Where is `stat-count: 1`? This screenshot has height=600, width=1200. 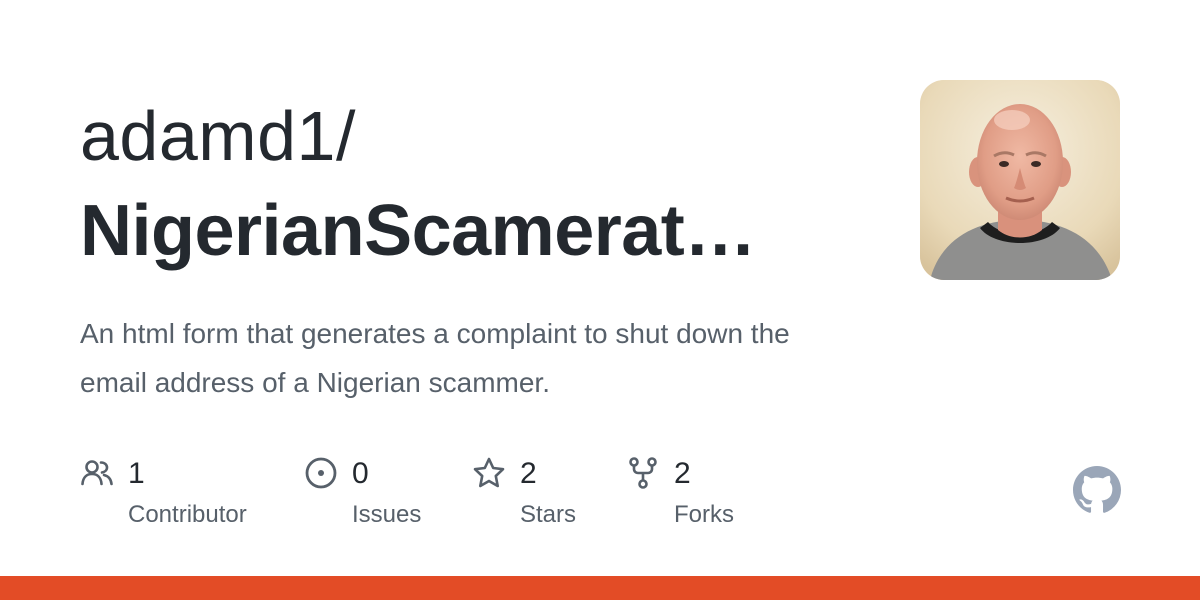
stat-count: 1 is located at coordinates (136, 473).